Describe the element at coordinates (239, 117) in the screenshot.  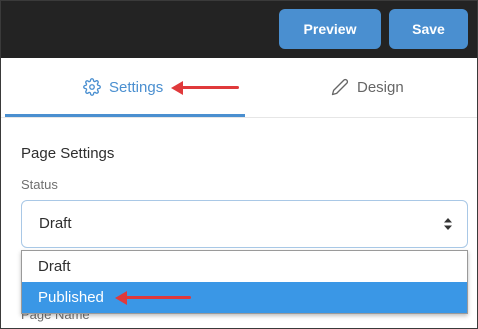
I see `tabs-divider` at that location.